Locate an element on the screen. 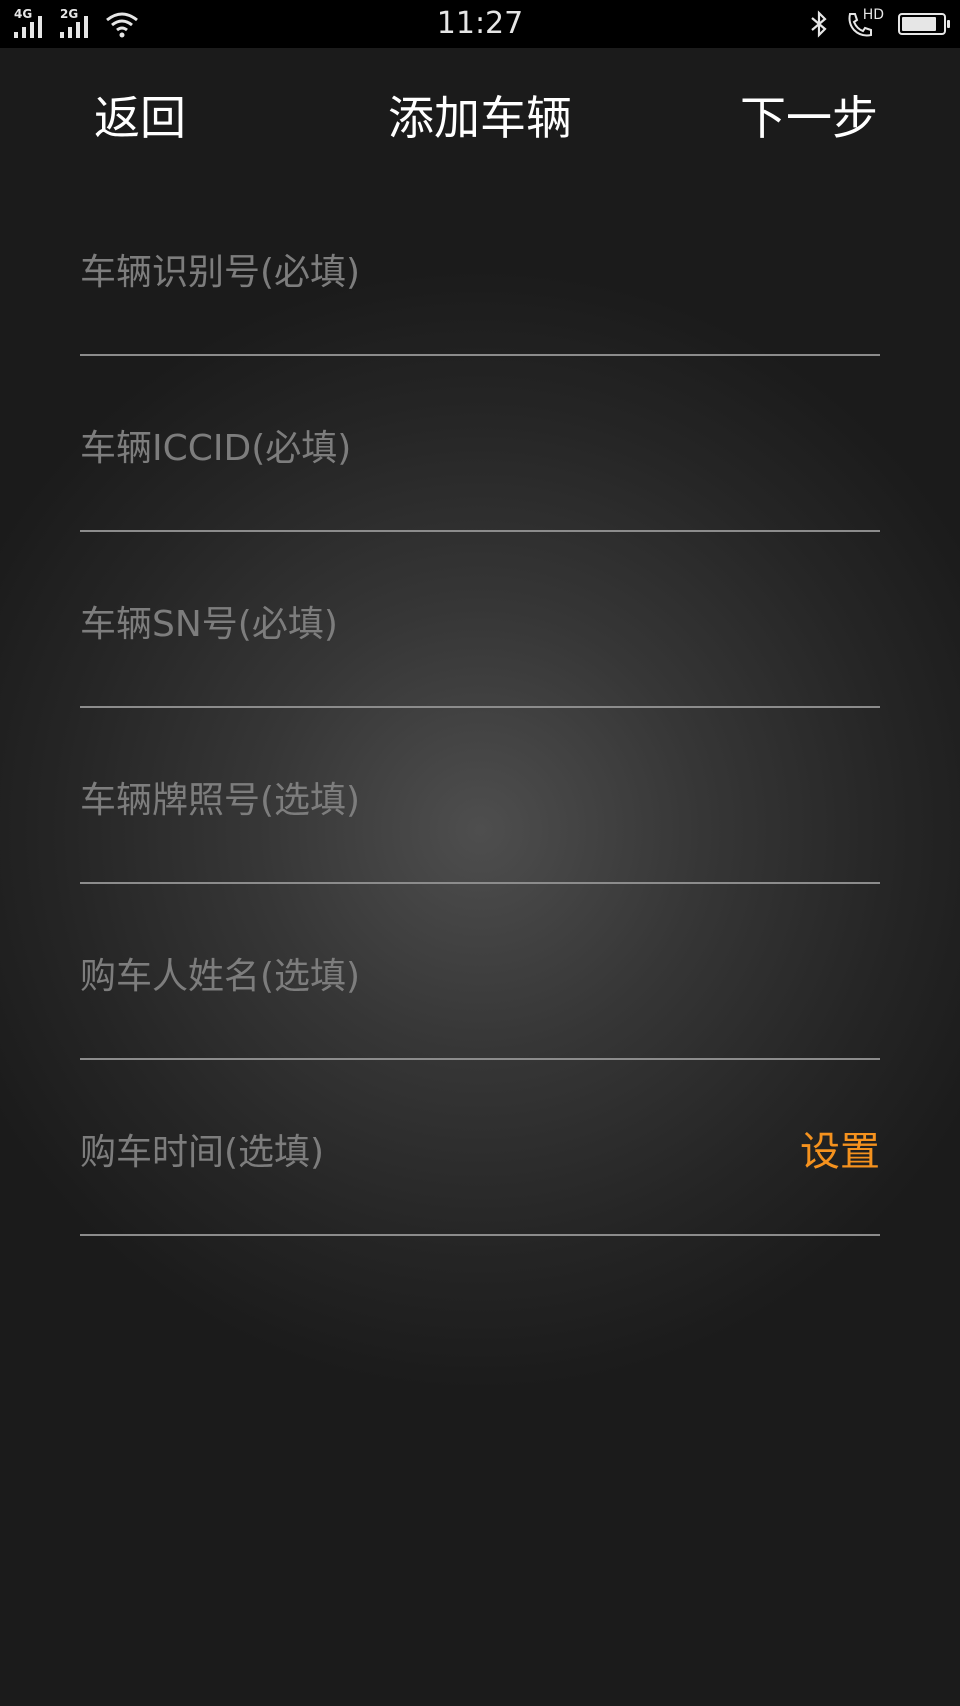  nav-bar: 返回 添加车辆 下一步 is located at coordinates (480, 118).